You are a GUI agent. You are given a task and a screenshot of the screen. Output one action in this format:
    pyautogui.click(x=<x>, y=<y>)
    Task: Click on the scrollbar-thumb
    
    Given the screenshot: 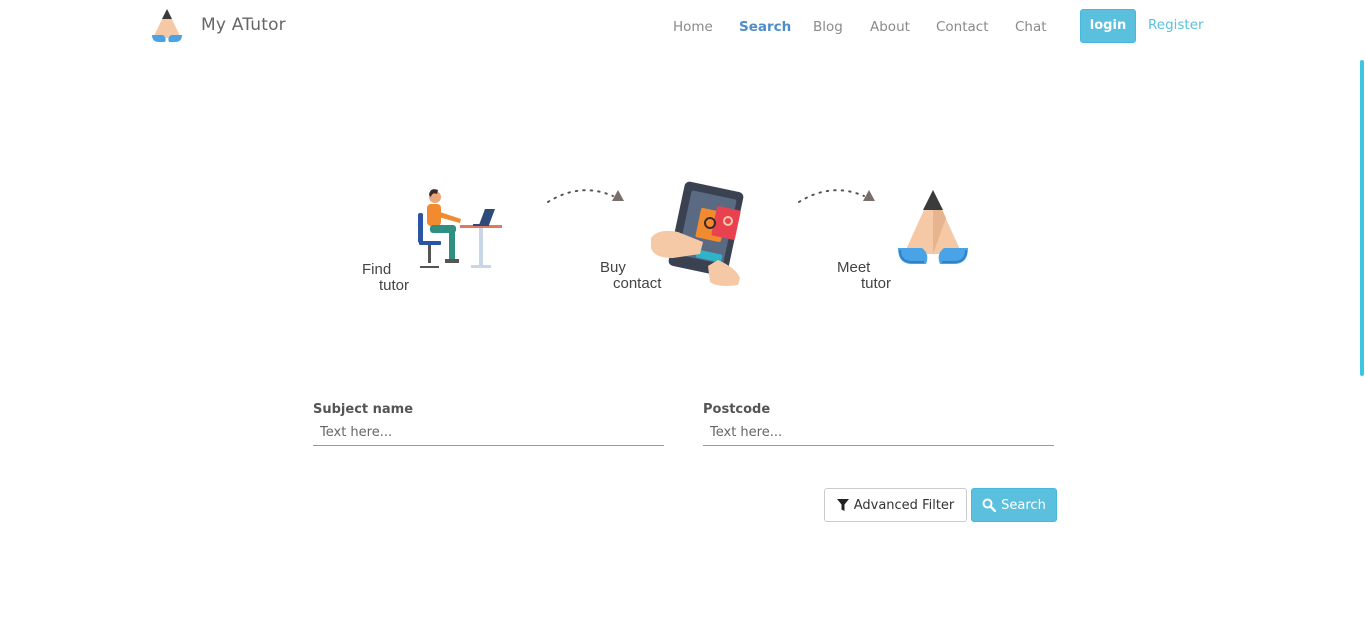 What is the action you would take?
    pyautogui.click(x=1362, y=218)
    